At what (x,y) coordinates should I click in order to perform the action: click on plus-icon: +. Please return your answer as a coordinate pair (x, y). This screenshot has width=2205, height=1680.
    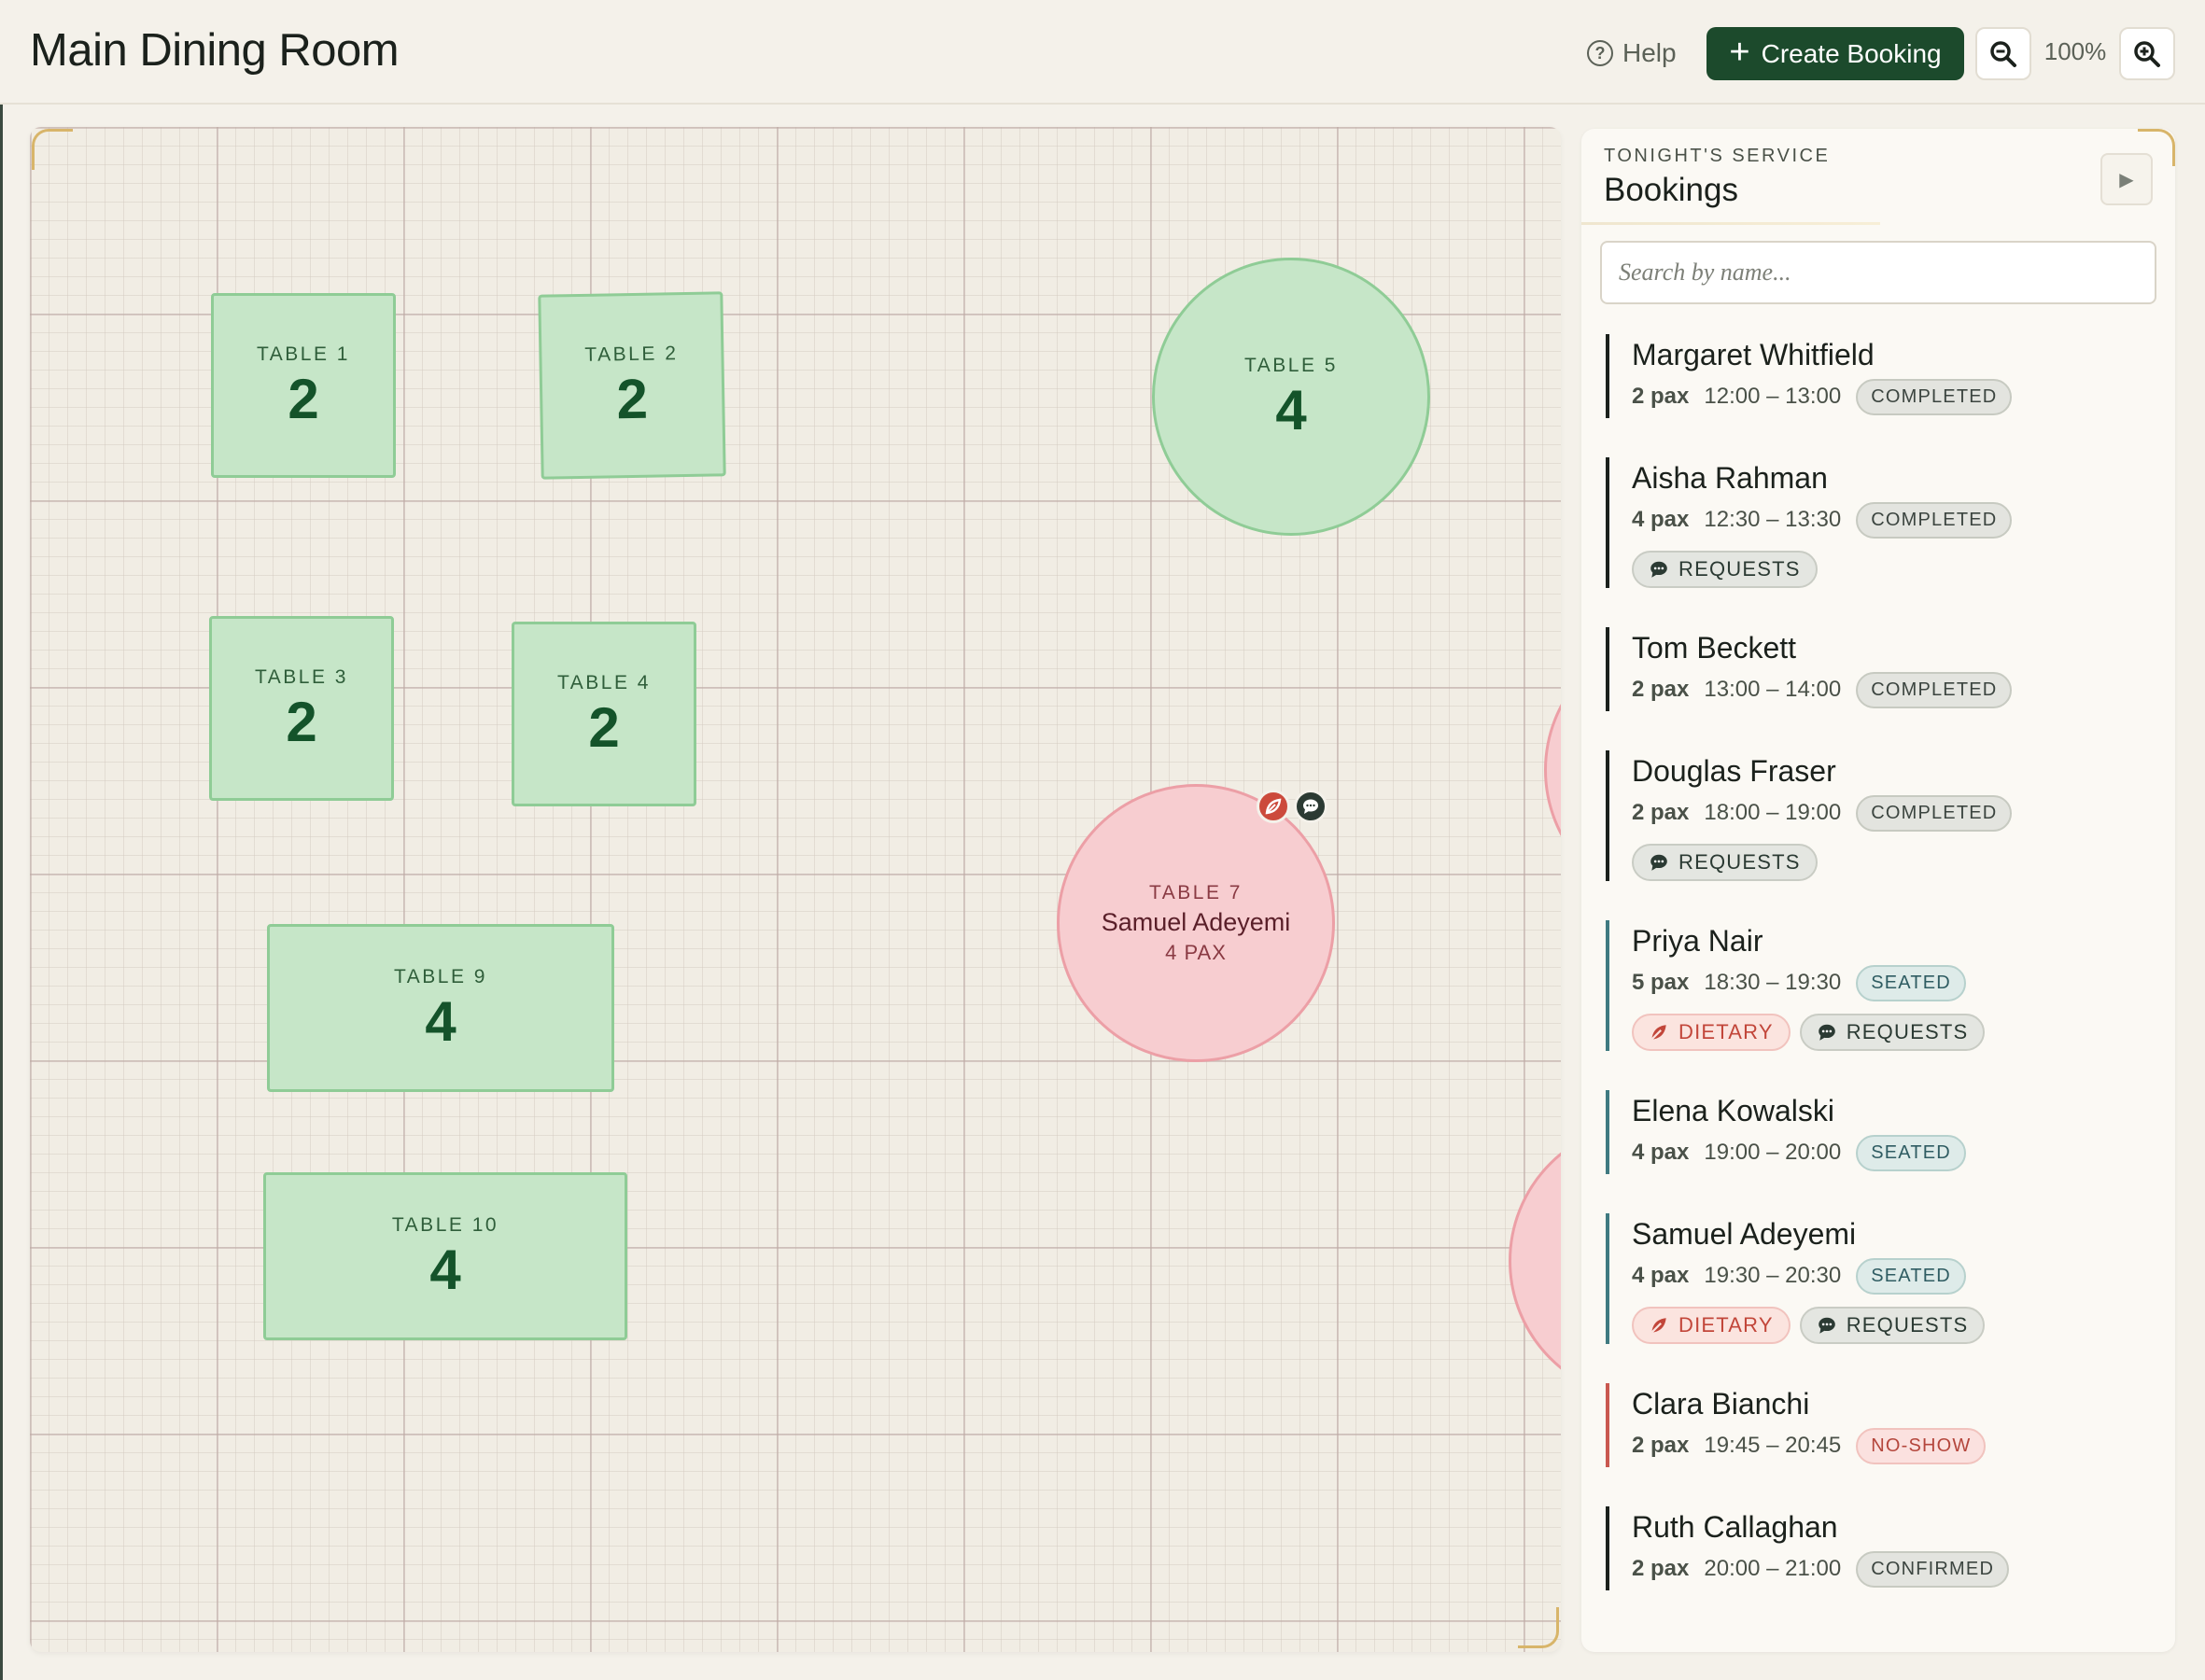
    Looking at the image, I should click on (1740, 52).